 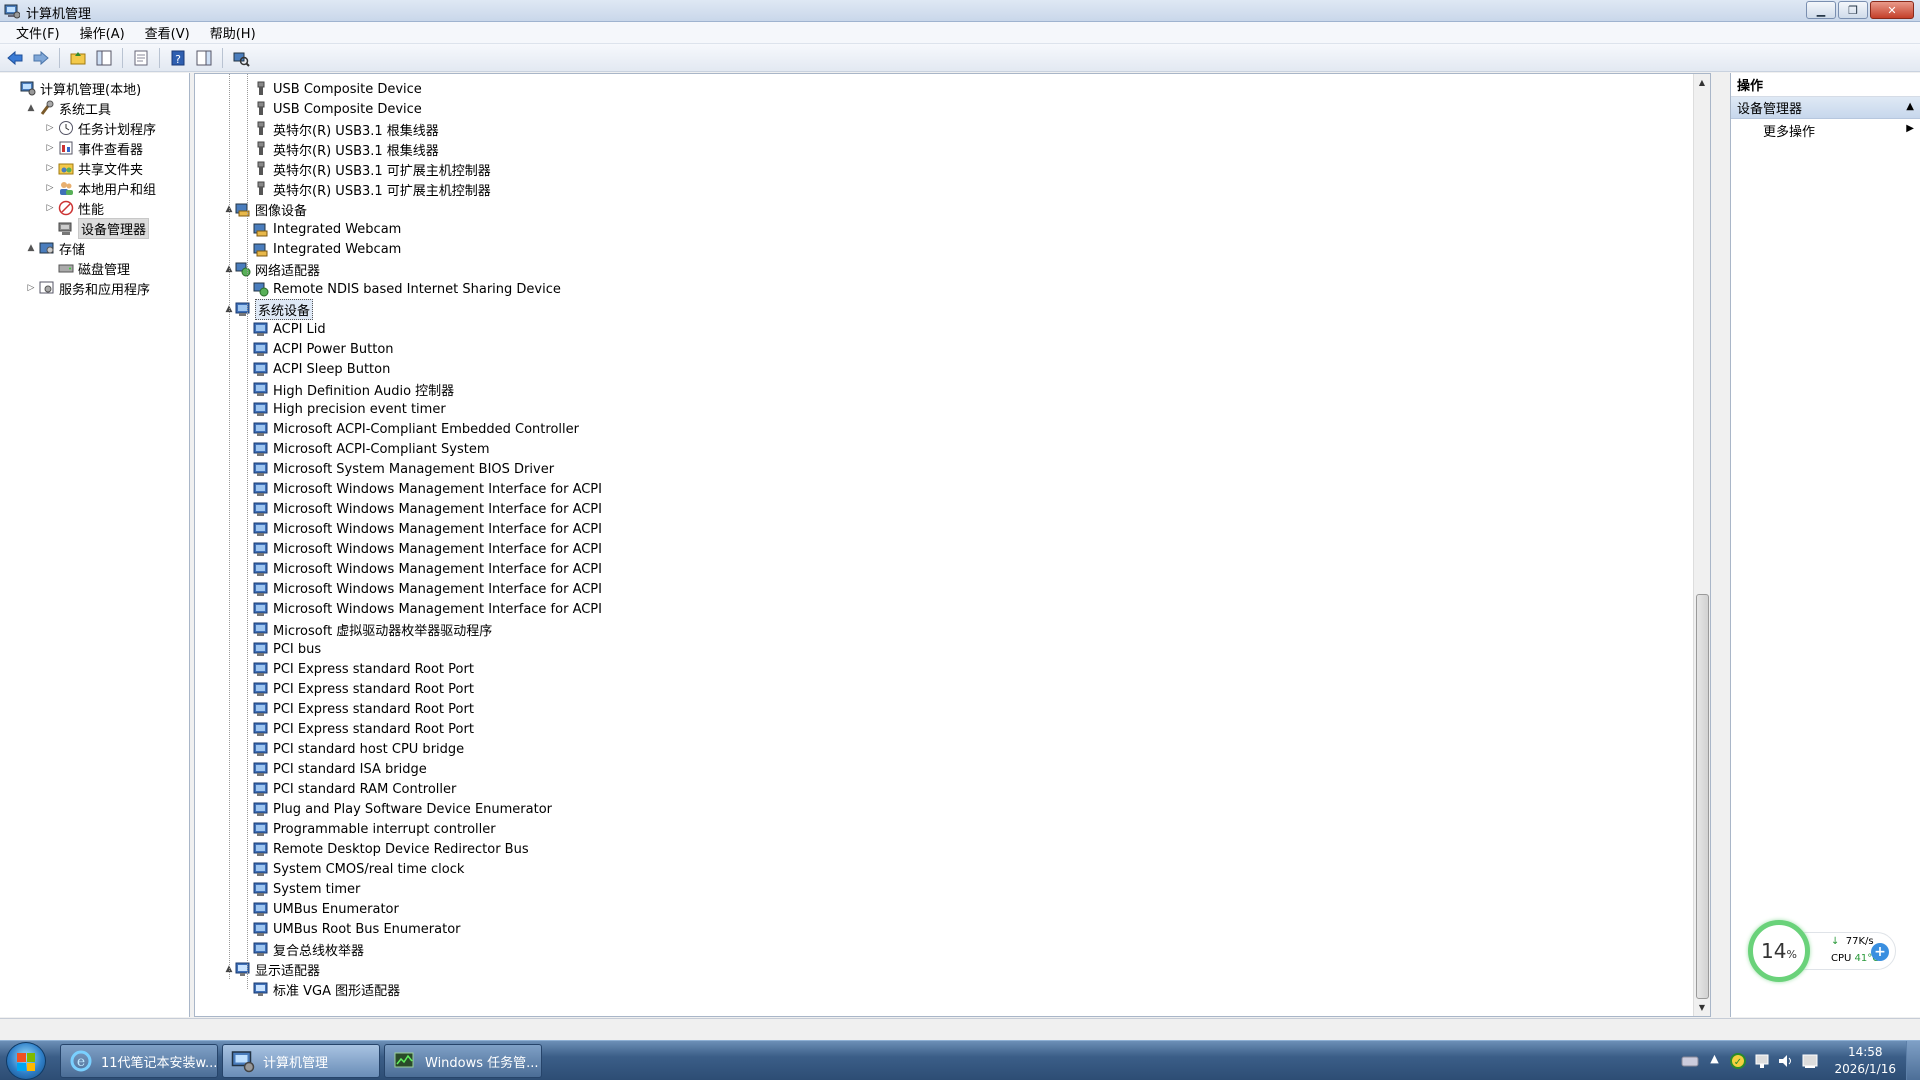 I want to click on device-item: System timer, so click(x=306, y=889).